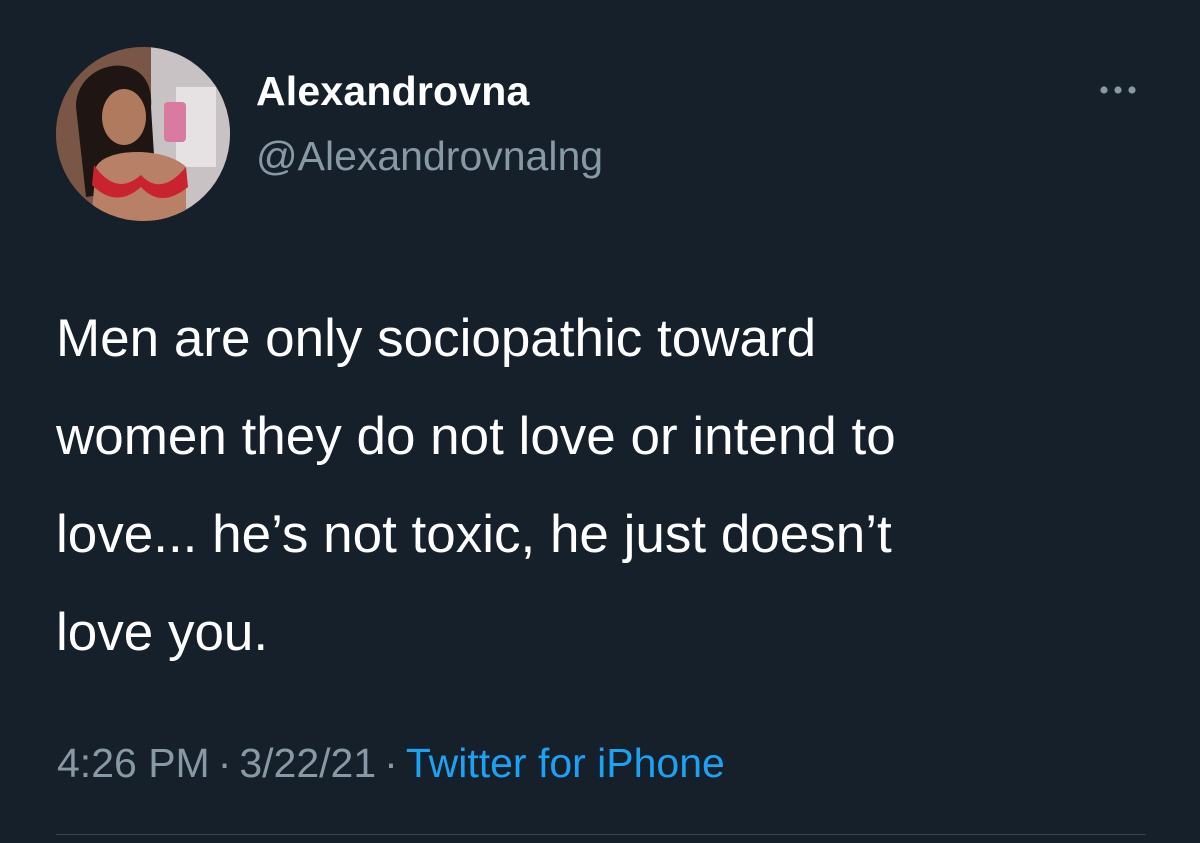 The image size is (1200, 843). Describe the element at coordinates (133, 763) in the screenshot. I see `tweet-time: 4:26 PM` at that location.